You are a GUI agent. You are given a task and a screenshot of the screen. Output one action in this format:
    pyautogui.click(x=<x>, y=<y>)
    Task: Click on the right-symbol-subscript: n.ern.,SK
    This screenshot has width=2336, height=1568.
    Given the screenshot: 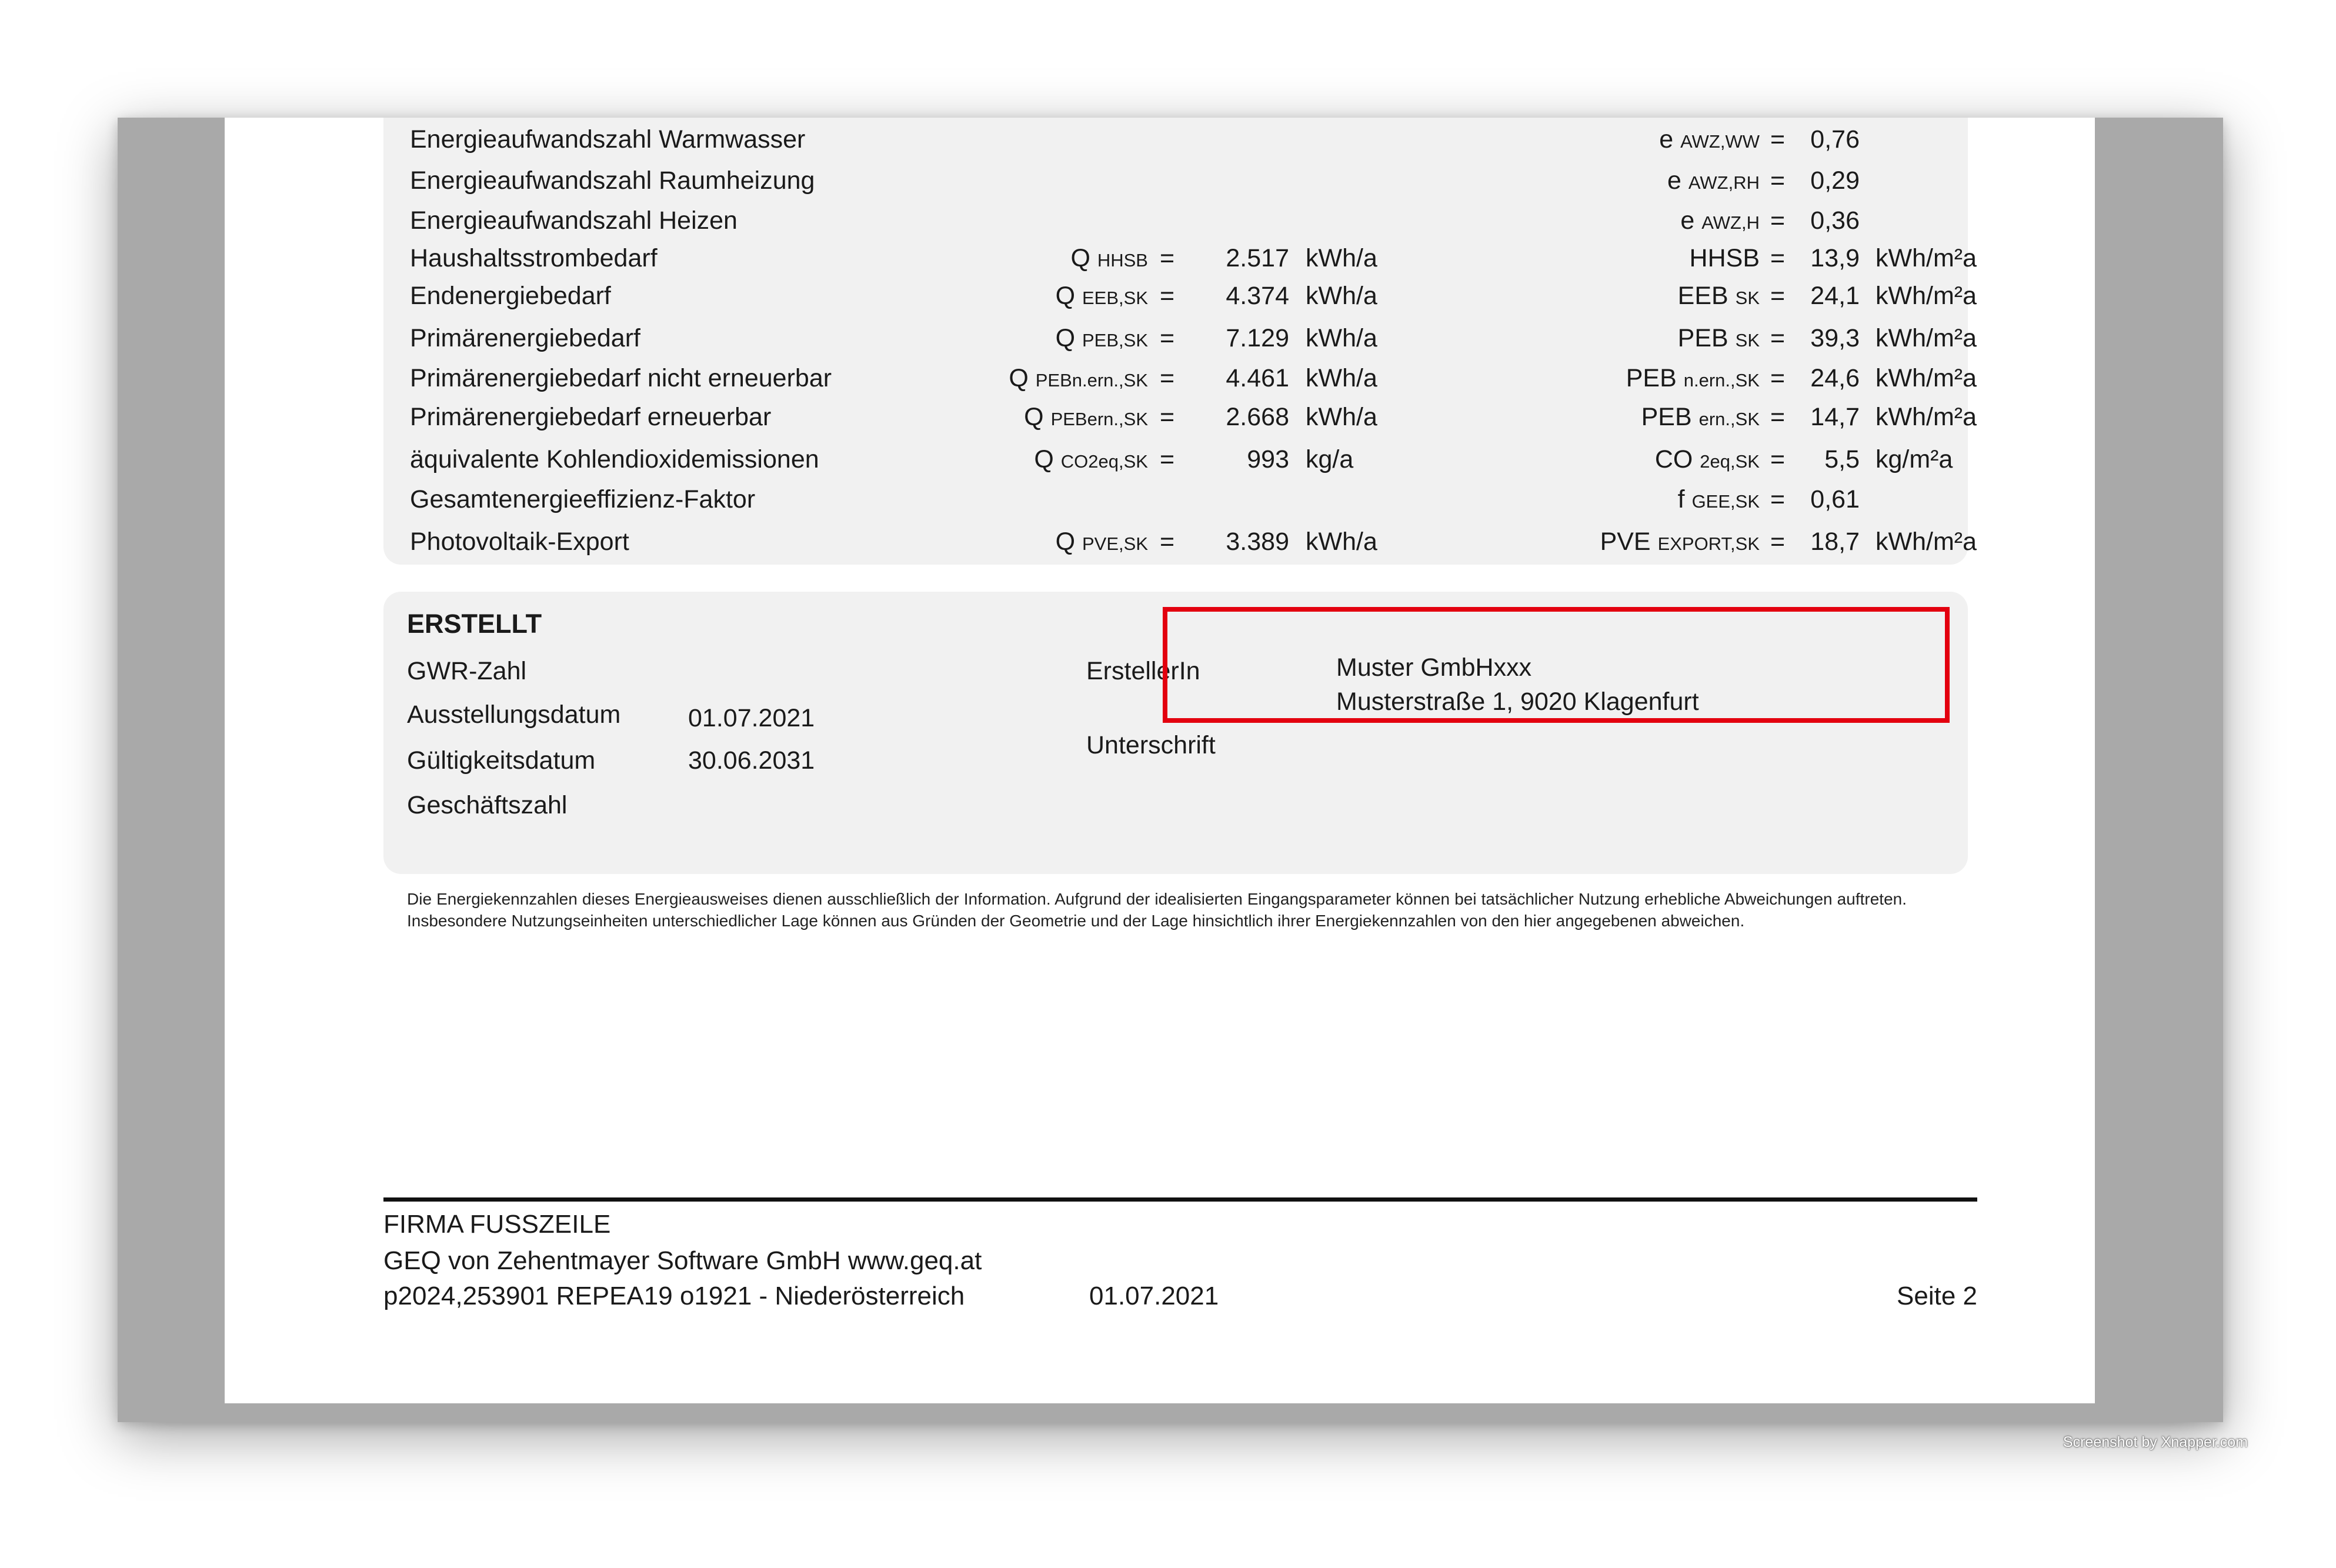 What is the action you would take?
    pyautogui.click(x=1721, y=380)
    